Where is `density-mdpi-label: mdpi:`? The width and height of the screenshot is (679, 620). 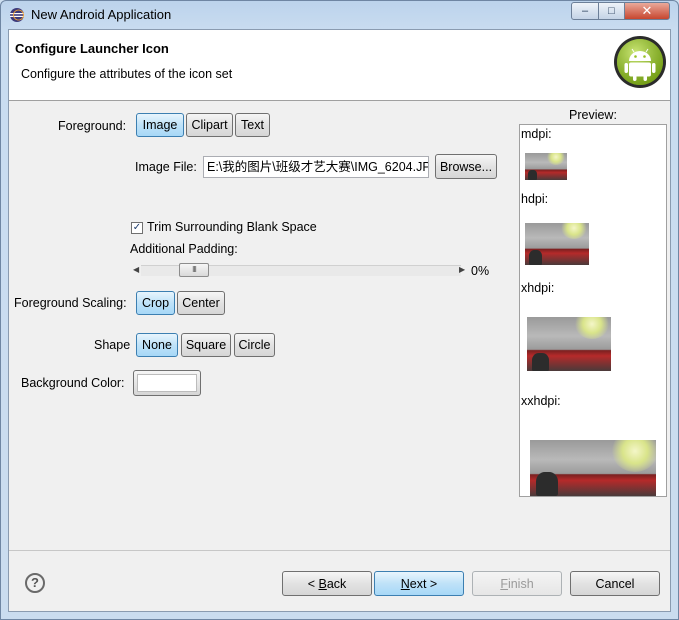 density-mdpi-label: mdpi: is located at coordinates (536, 134).